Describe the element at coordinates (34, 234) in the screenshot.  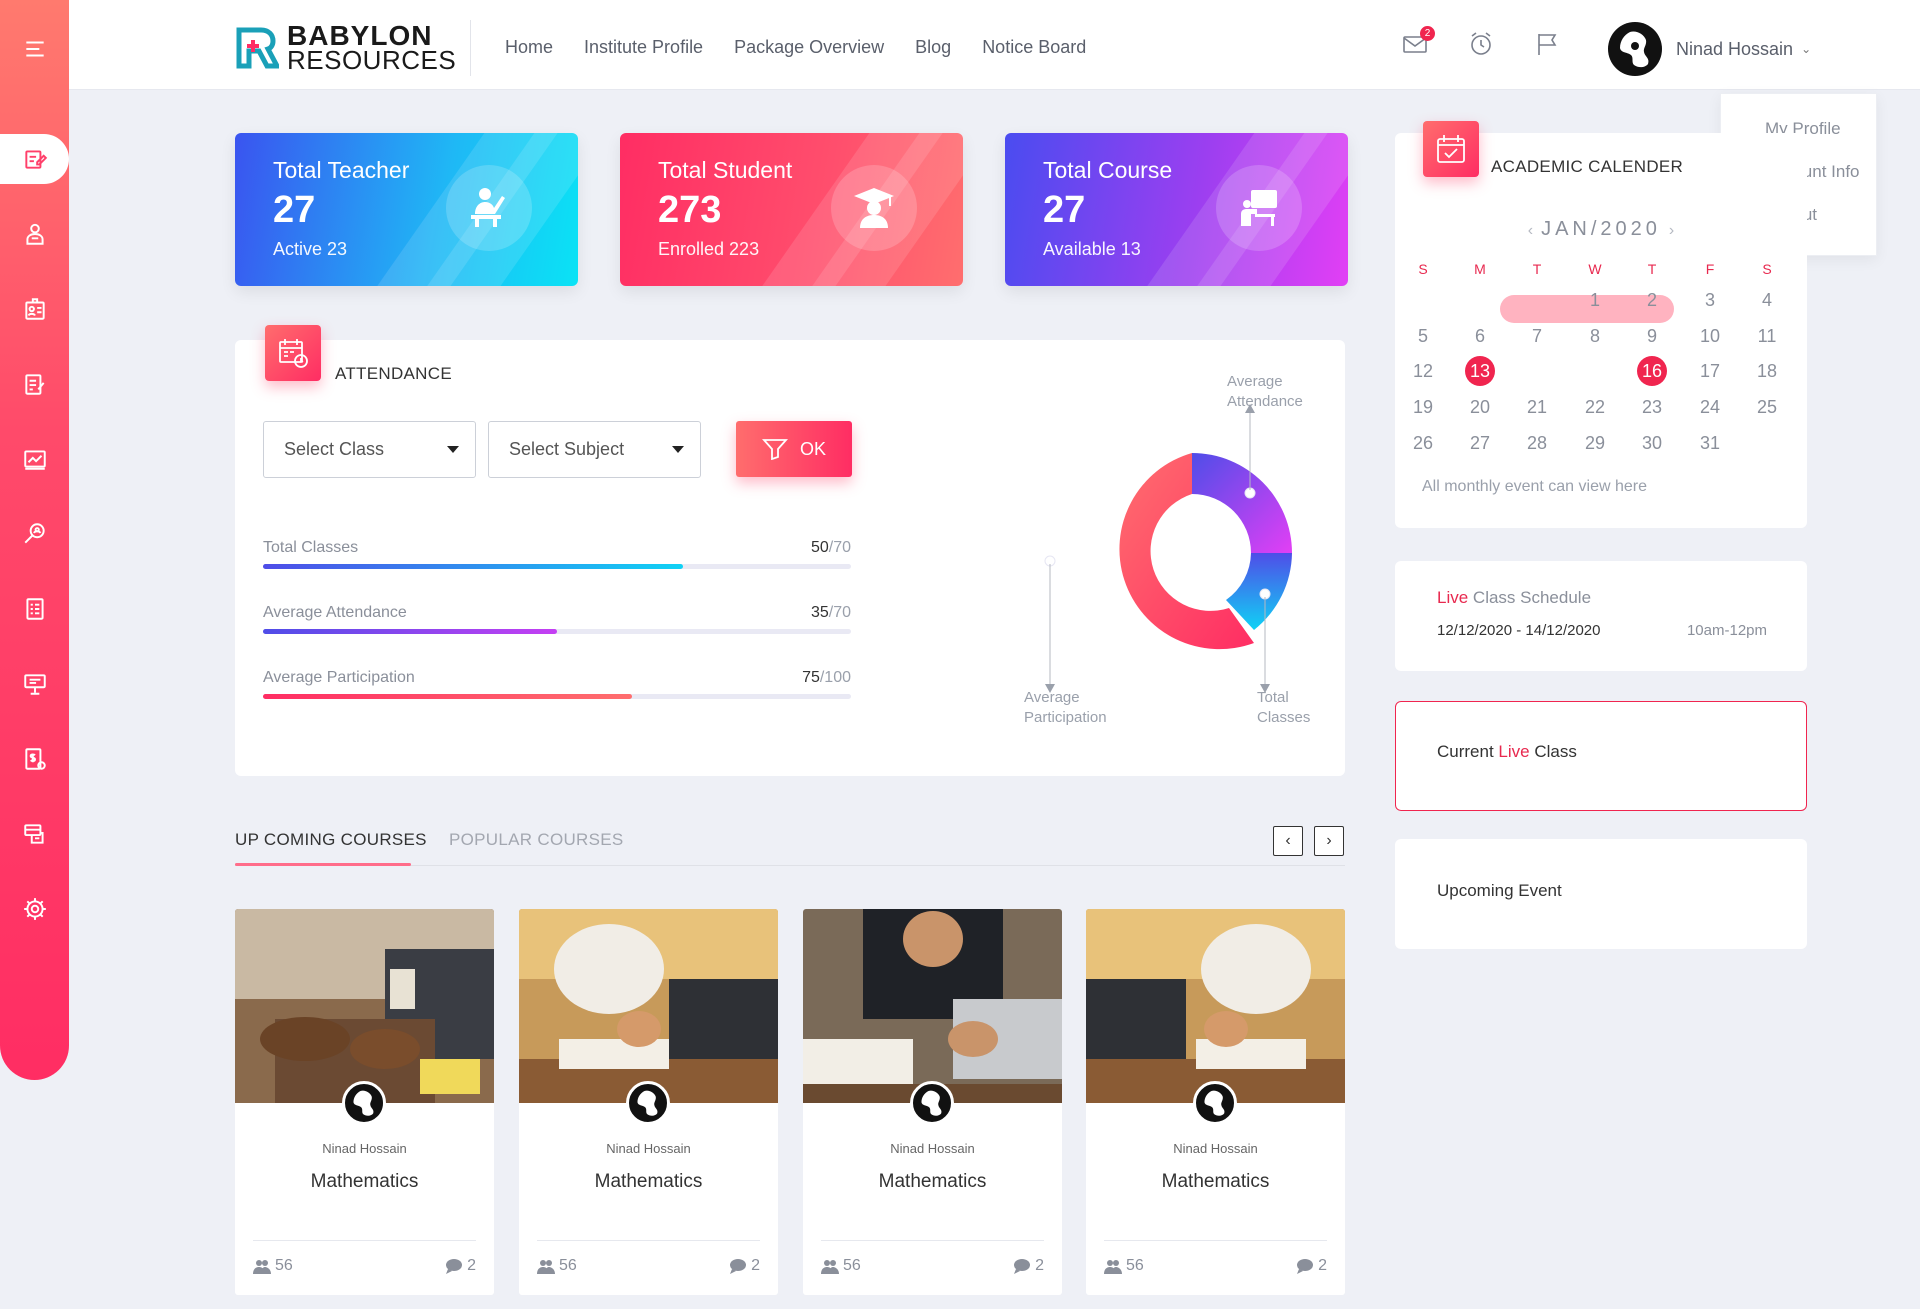
I see `teacher-icon` at that location.